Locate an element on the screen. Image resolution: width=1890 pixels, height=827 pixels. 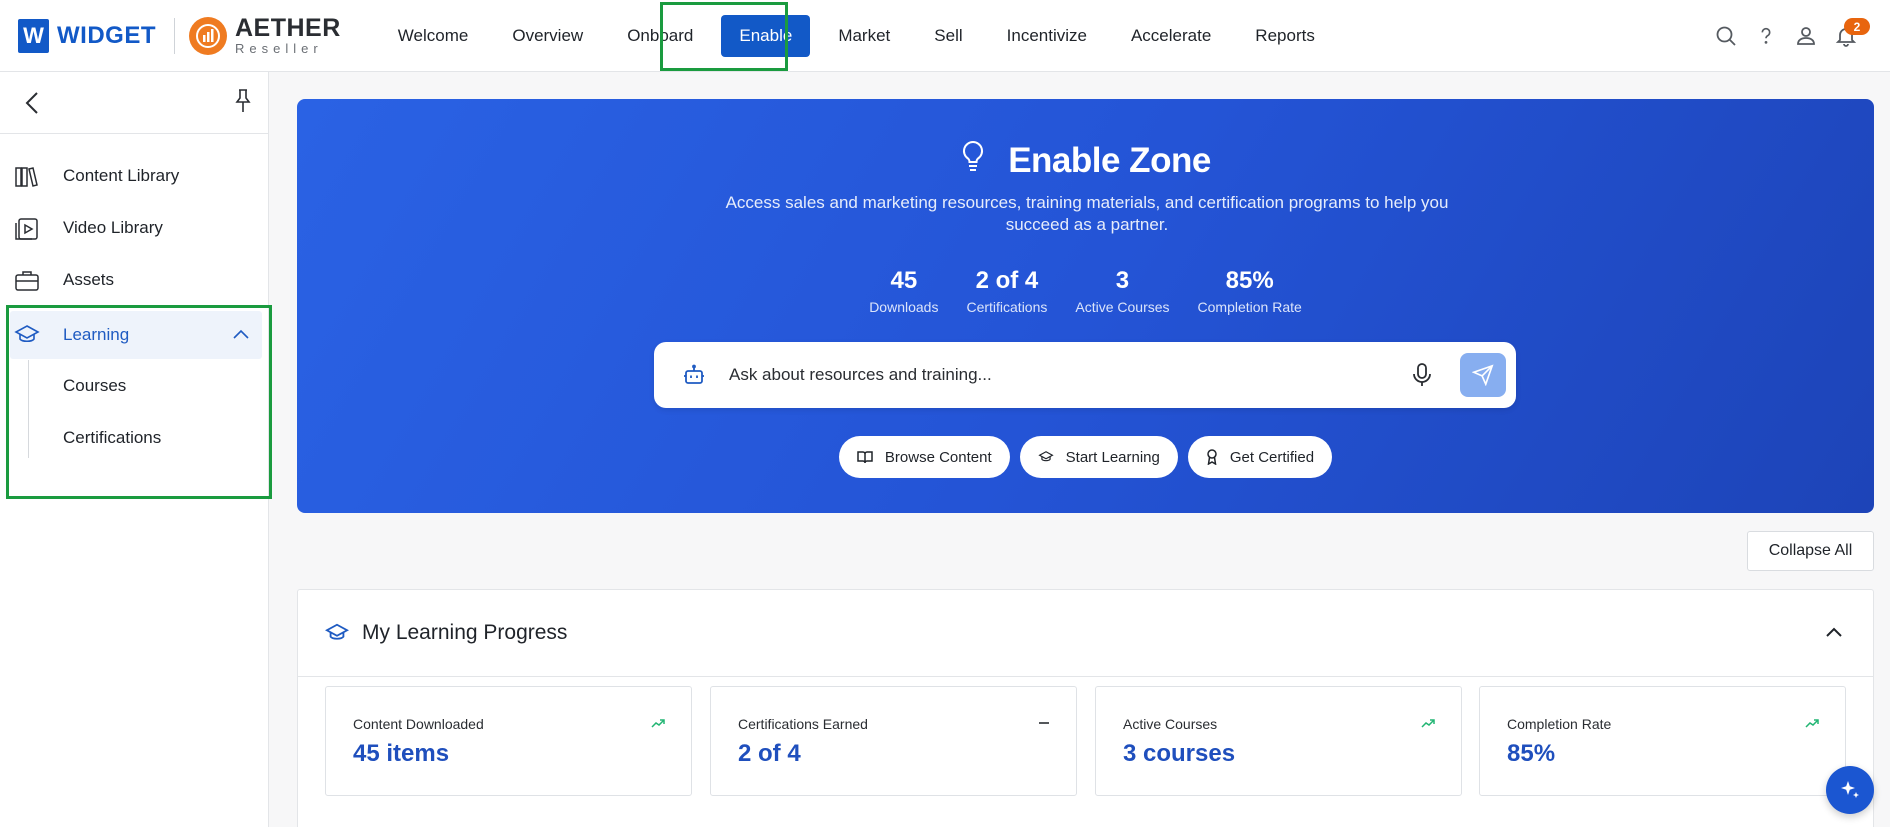
chip-label: Get Certified is located at coordinates (1272, 457).